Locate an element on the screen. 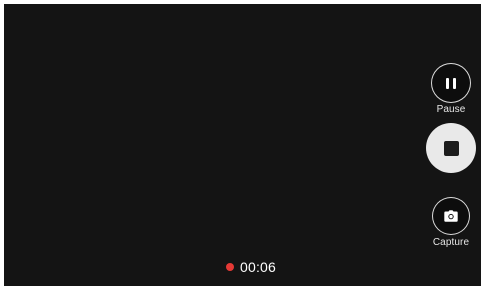 Image resolution: width=485 pixels, height=290 pixels. elapsed-time: 00:06 is located at coordinates (258, 267).